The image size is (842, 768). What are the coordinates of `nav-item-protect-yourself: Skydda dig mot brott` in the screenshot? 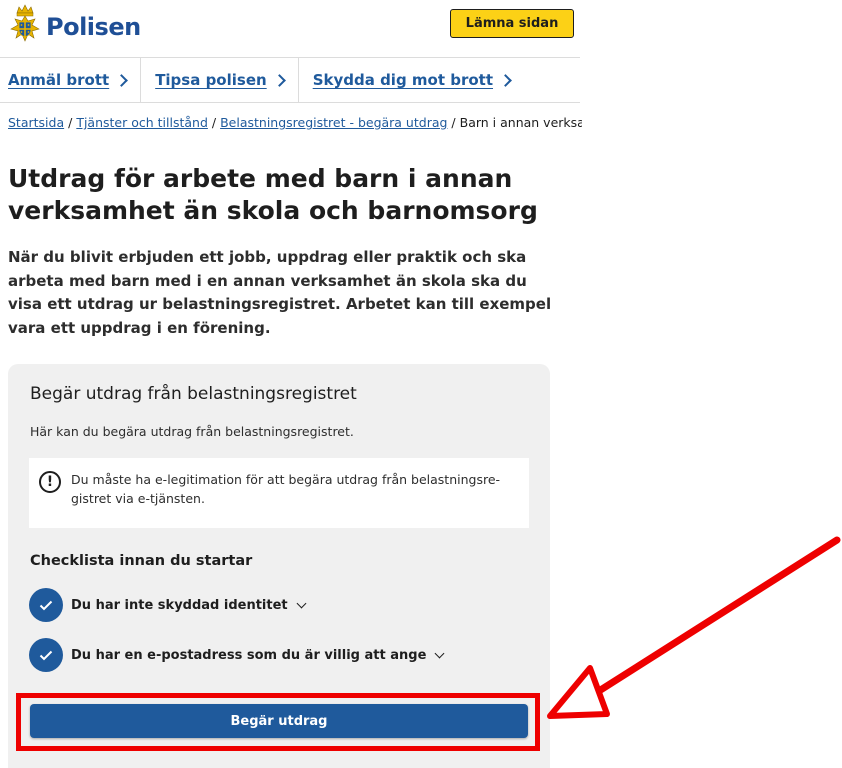 It's located at (411, 80).